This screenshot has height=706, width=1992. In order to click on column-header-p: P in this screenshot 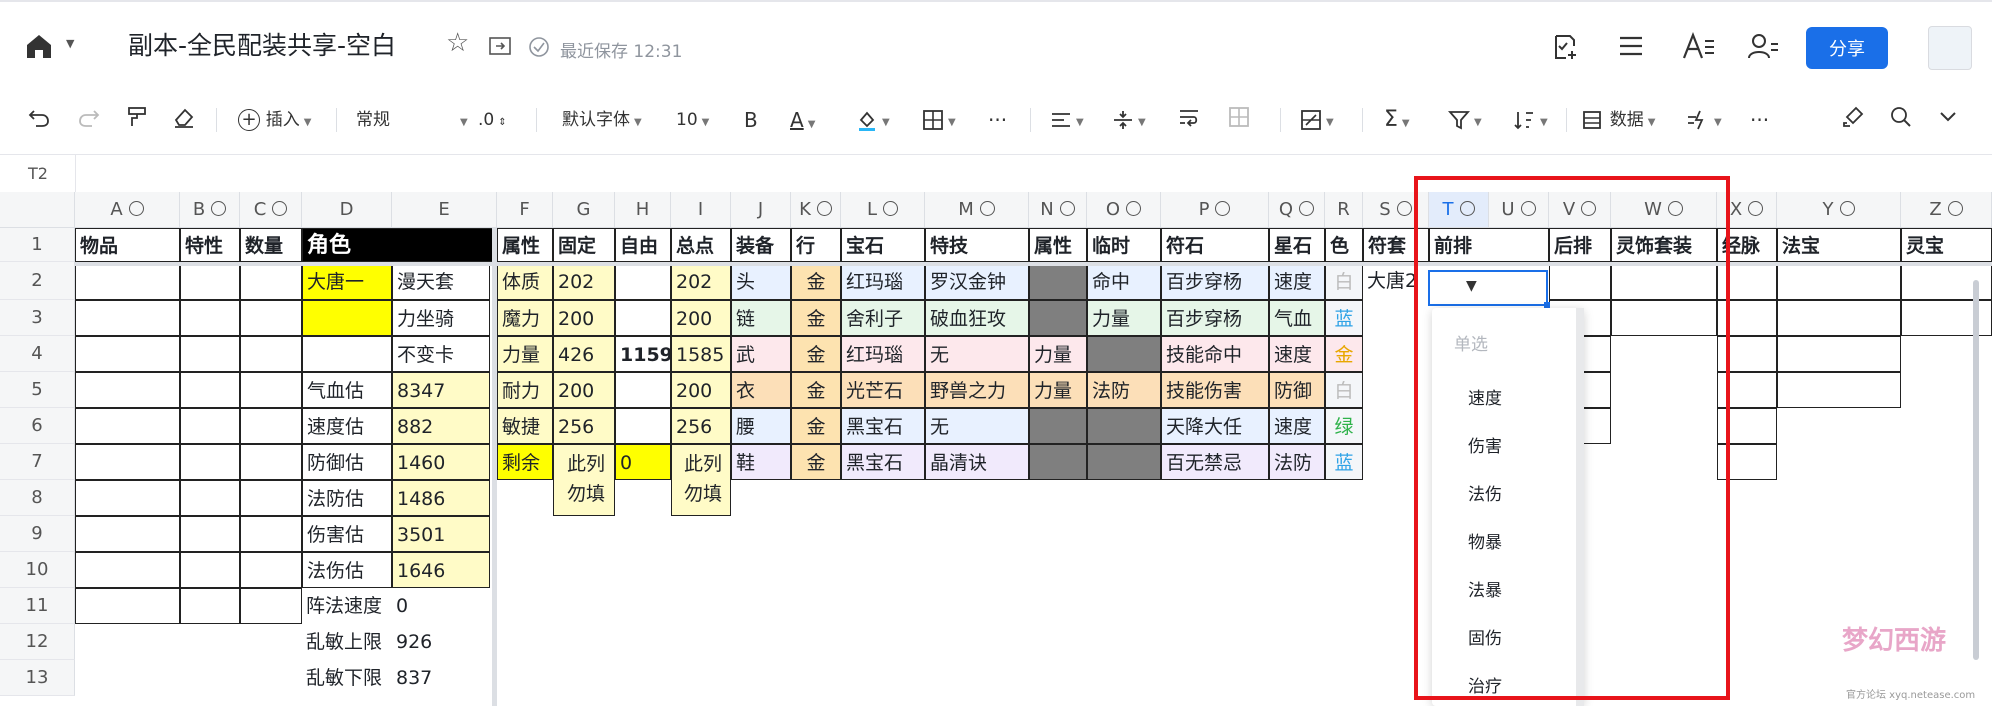, I will do `click(1215, 210)`.